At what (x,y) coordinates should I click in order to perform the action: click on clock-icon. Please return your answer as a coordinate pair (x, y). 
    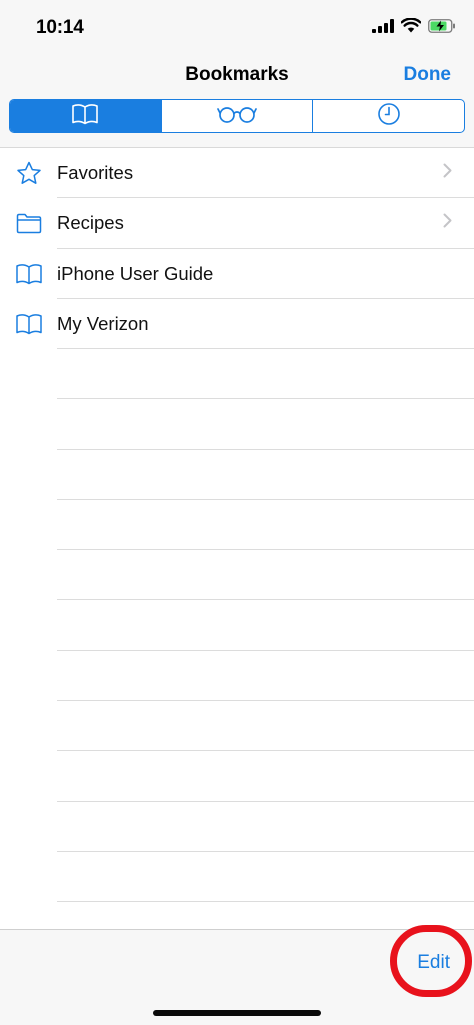
    Looking at the image, I should click on (389, 116).